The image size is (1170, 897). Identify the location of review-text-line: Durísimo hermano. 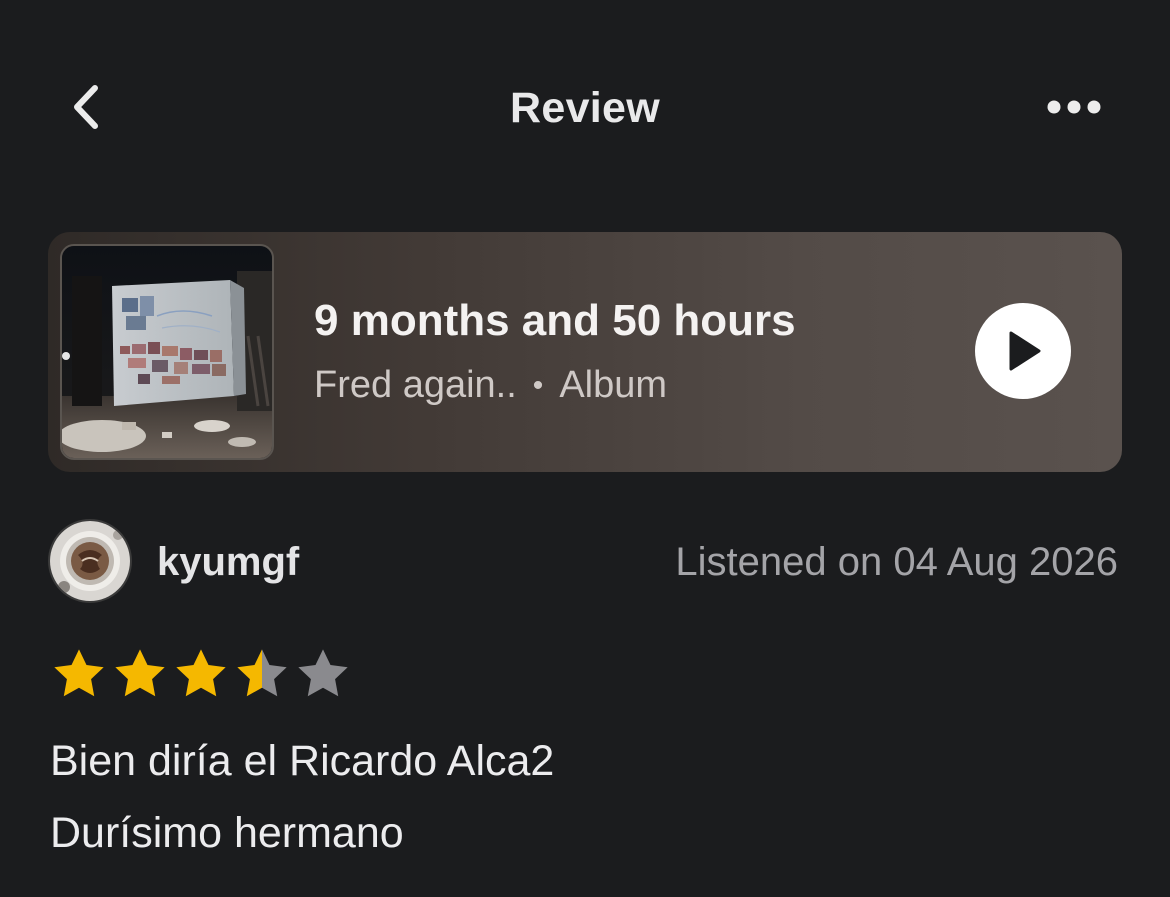
(227, 833).